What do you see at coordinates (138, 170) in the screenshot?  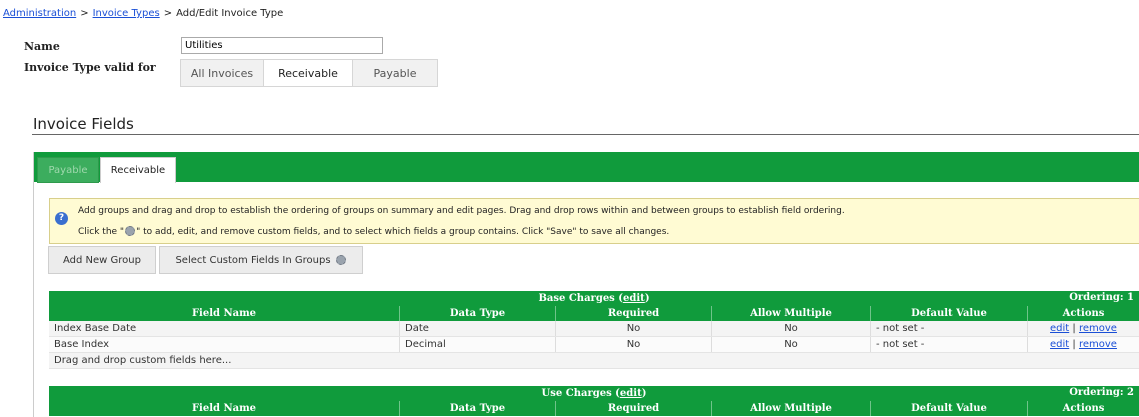 I see `tab-receivable: Receivable` at bounding box center [138, 170].